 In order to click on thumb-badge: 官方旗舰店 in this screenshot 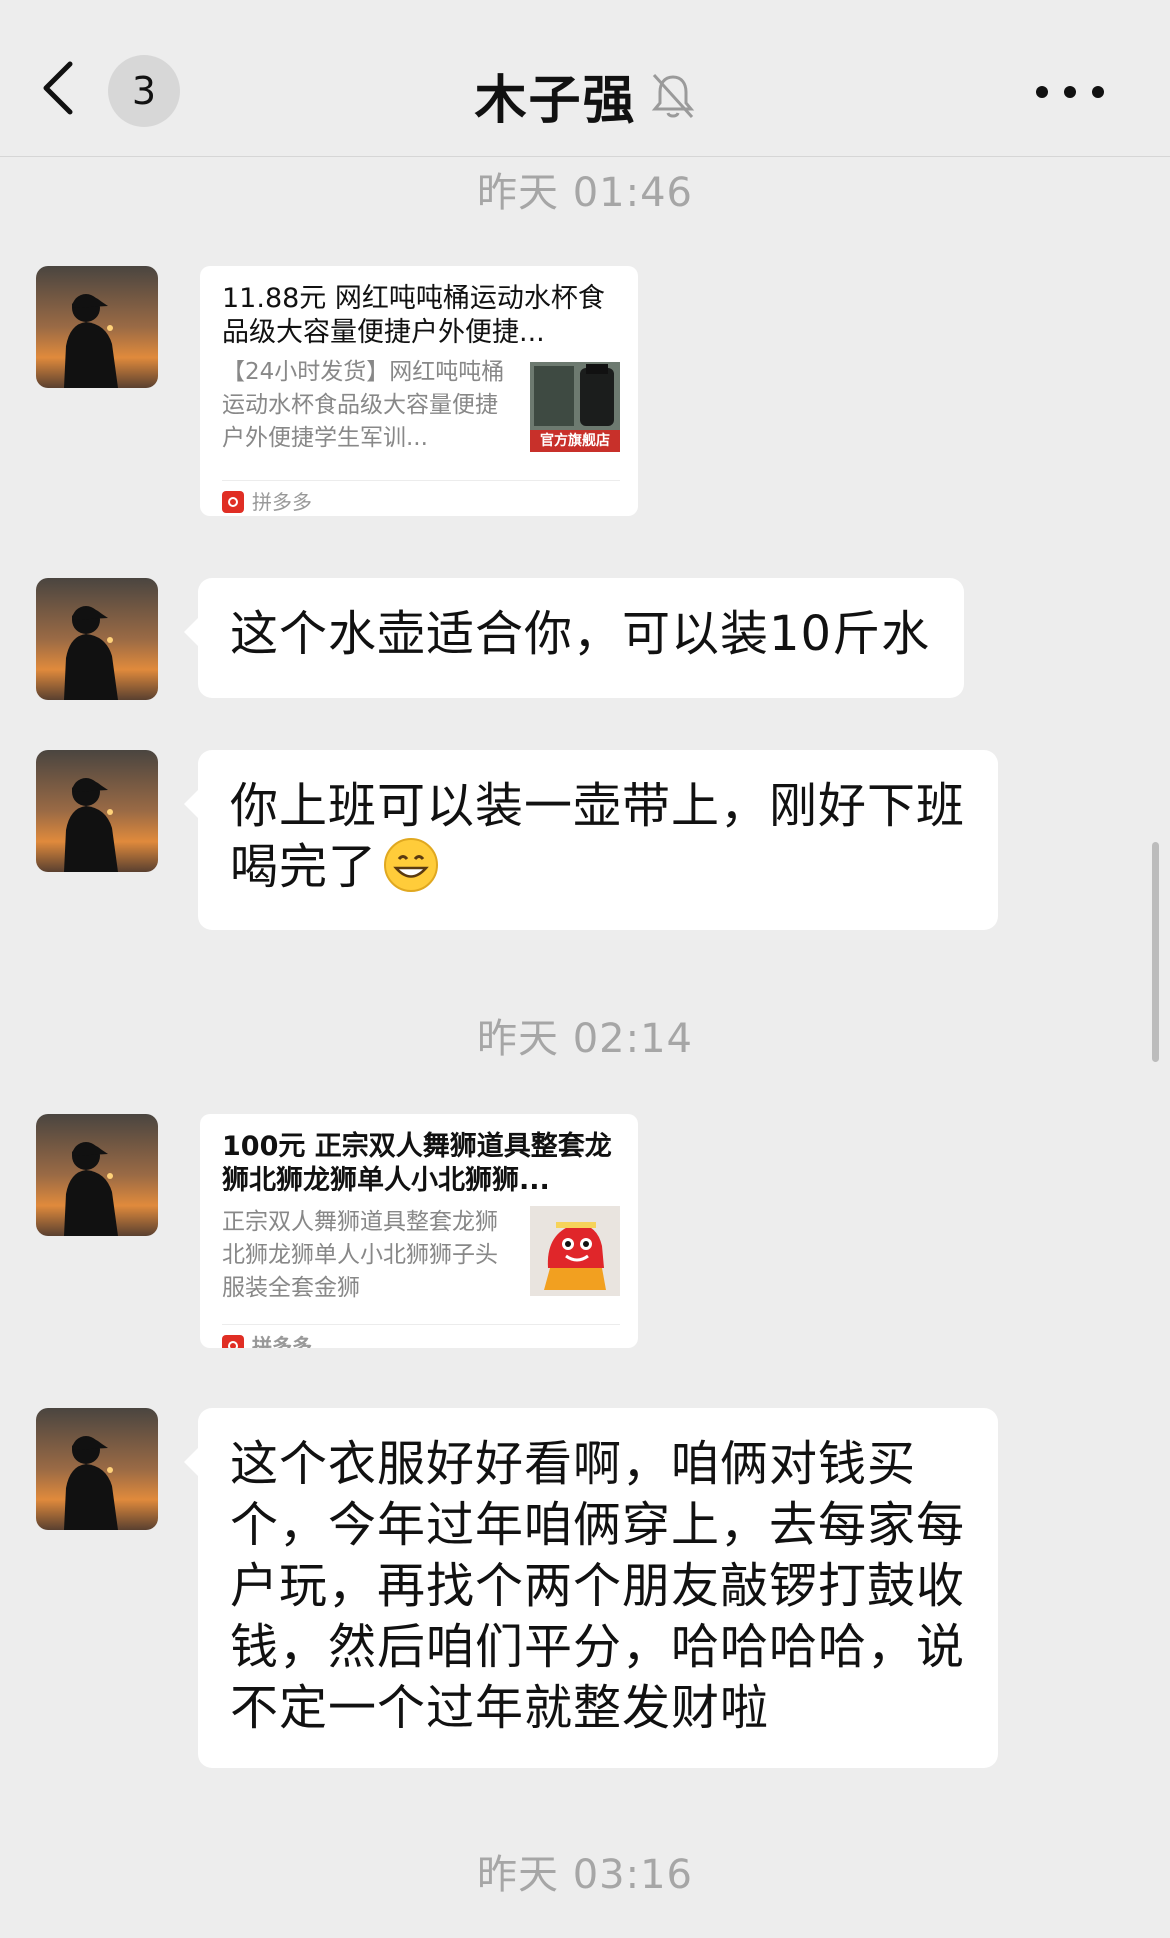, I will do `click(575, 441)`.